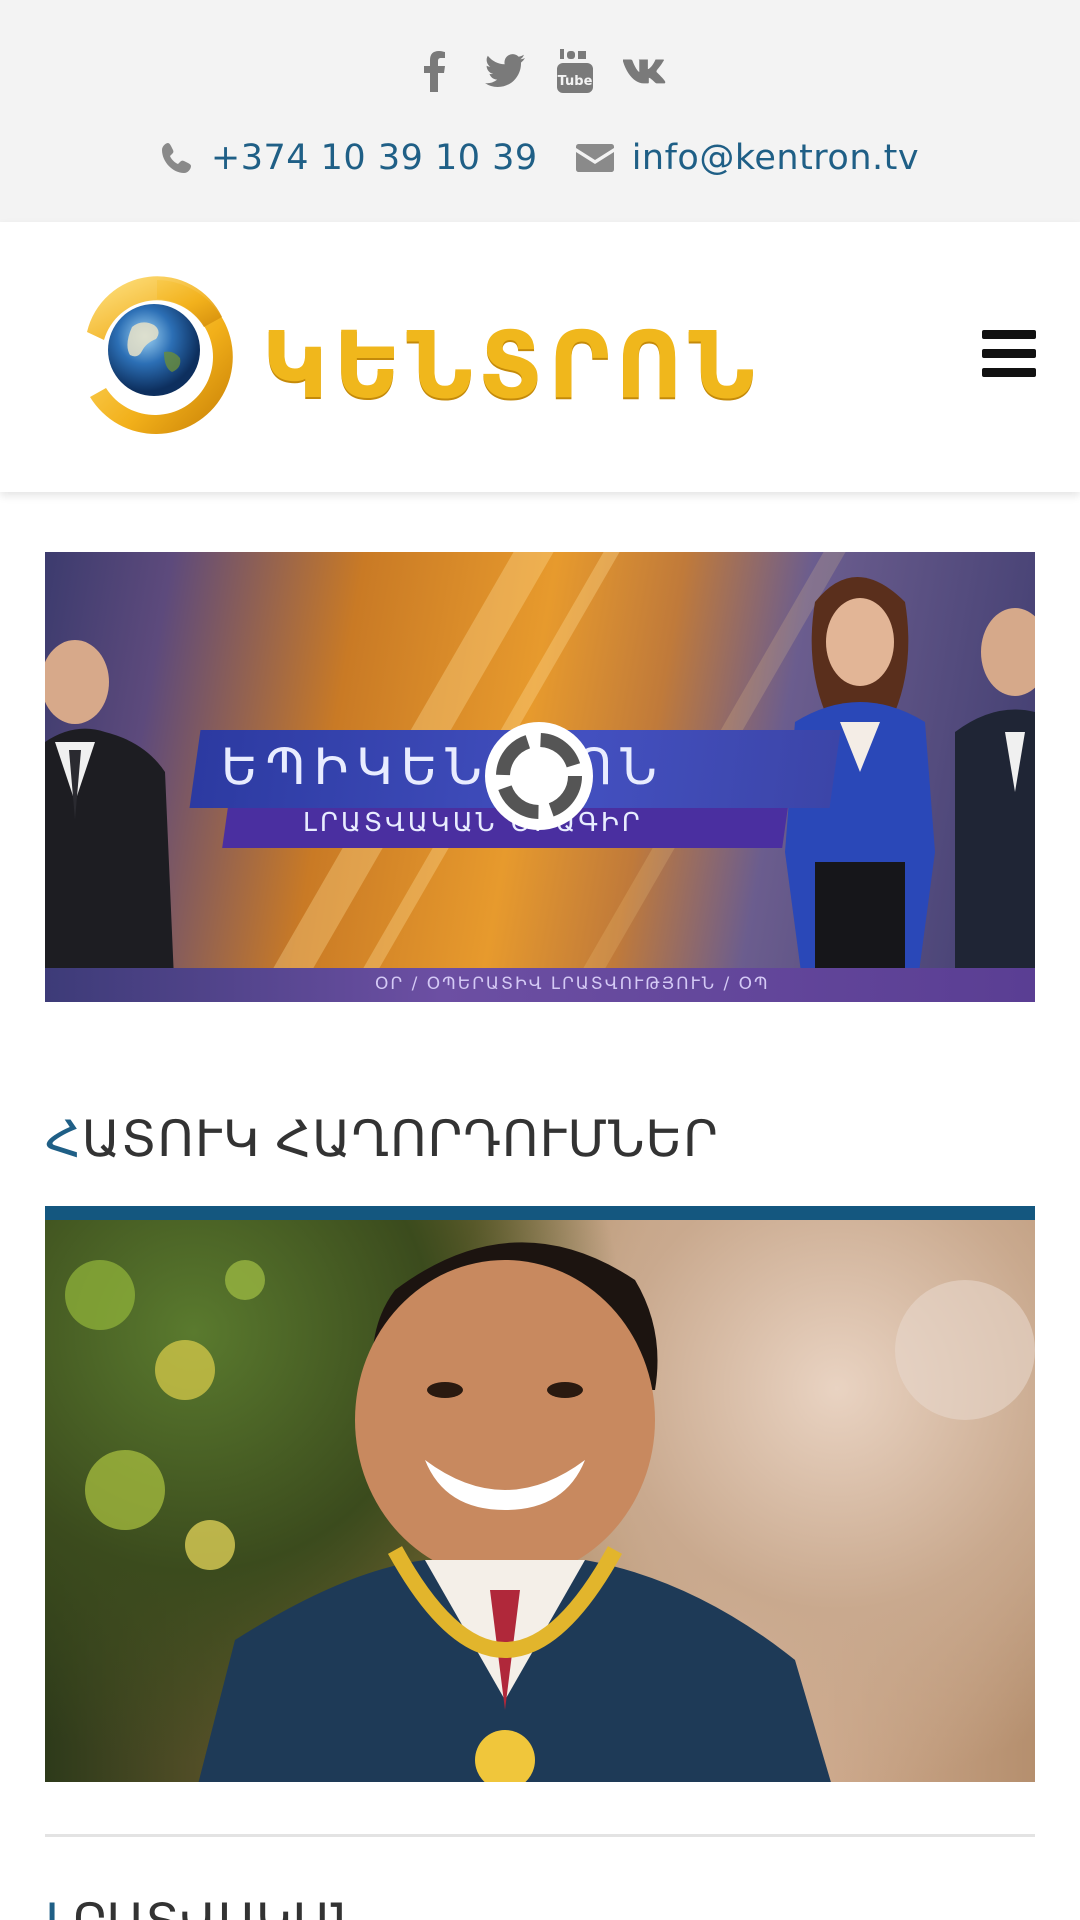 The image size is (1080, 1920). Describe the element at coordinates (645, 71) in the screenshot. I see `vk-icon` at that location.